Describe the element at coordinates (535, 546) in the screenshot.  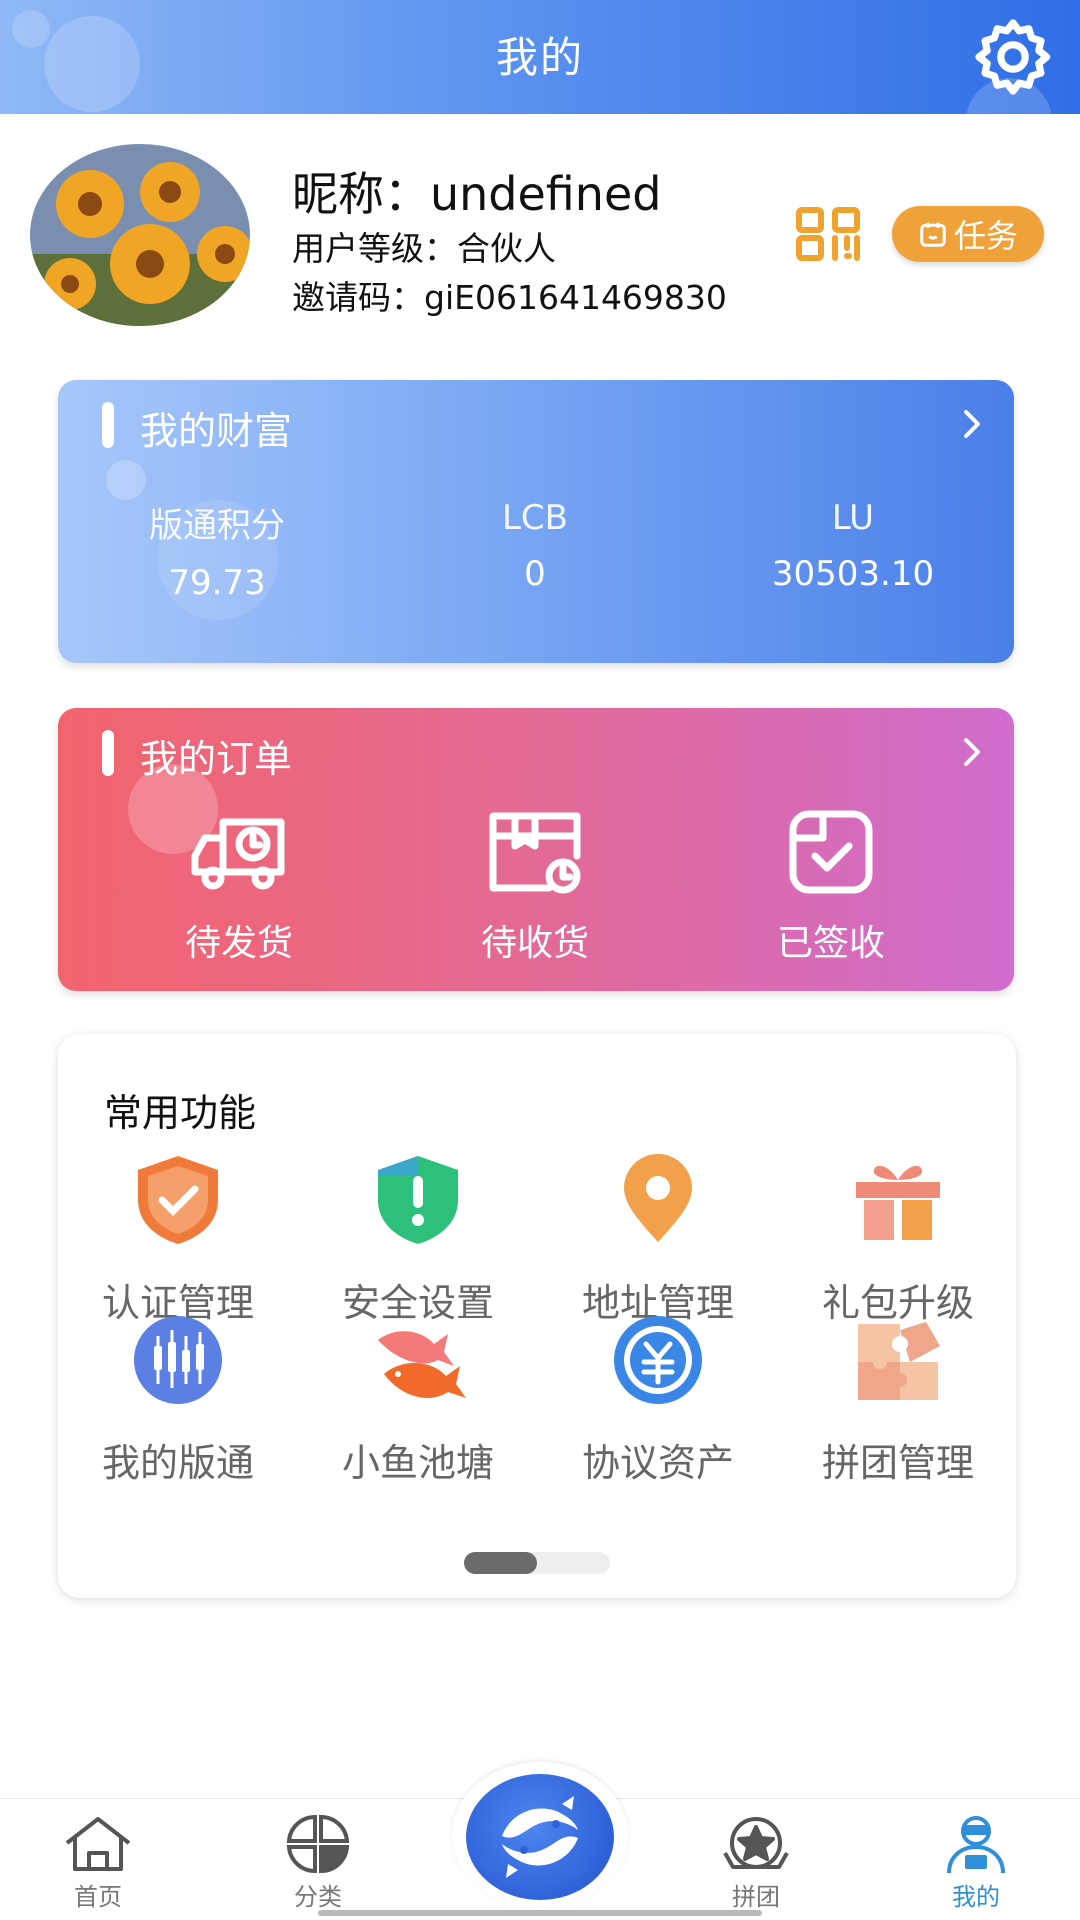
I see `stat-lcb: LCB 0` at that location.